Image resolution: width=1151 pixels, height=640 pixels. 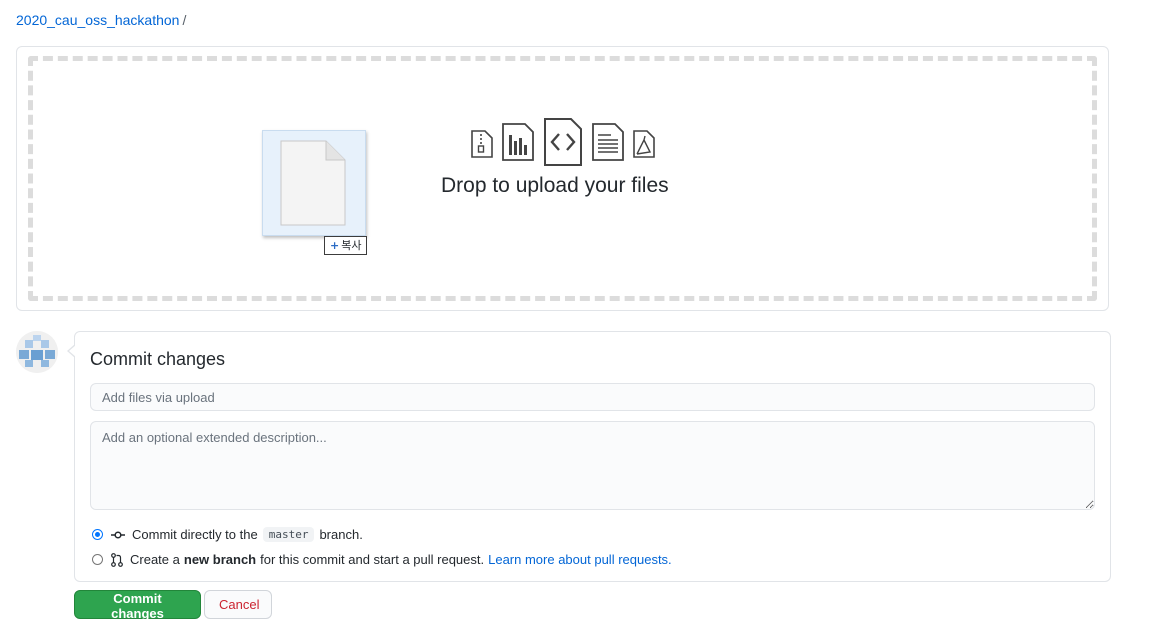 What do you see at coordinates (288, 534) in the screenshot?
I see `branch-name: master` at bounding box center [288, 534].